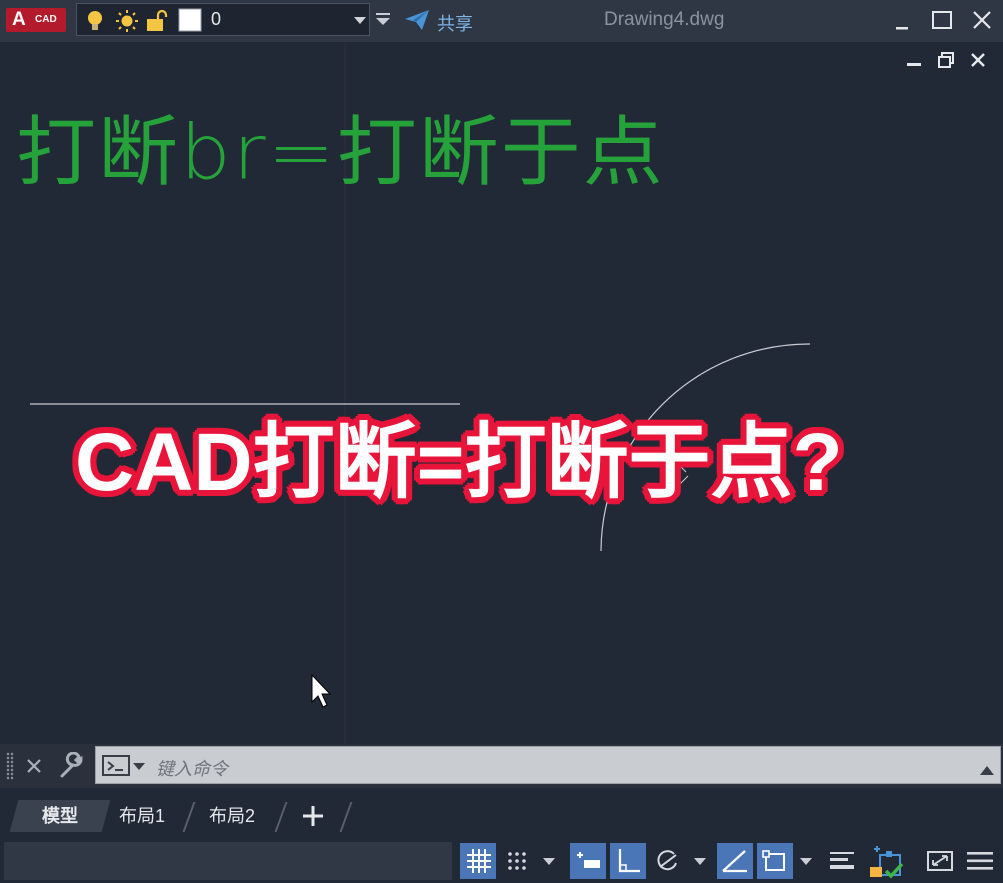 Image resolution: width=1003 pixels, height=883 pixels. What do you see at coordinates (340, 152) in the screenshot?
I see `drawing-annotation-text: 打断br=打断于点` at bounding box center [340, 152].